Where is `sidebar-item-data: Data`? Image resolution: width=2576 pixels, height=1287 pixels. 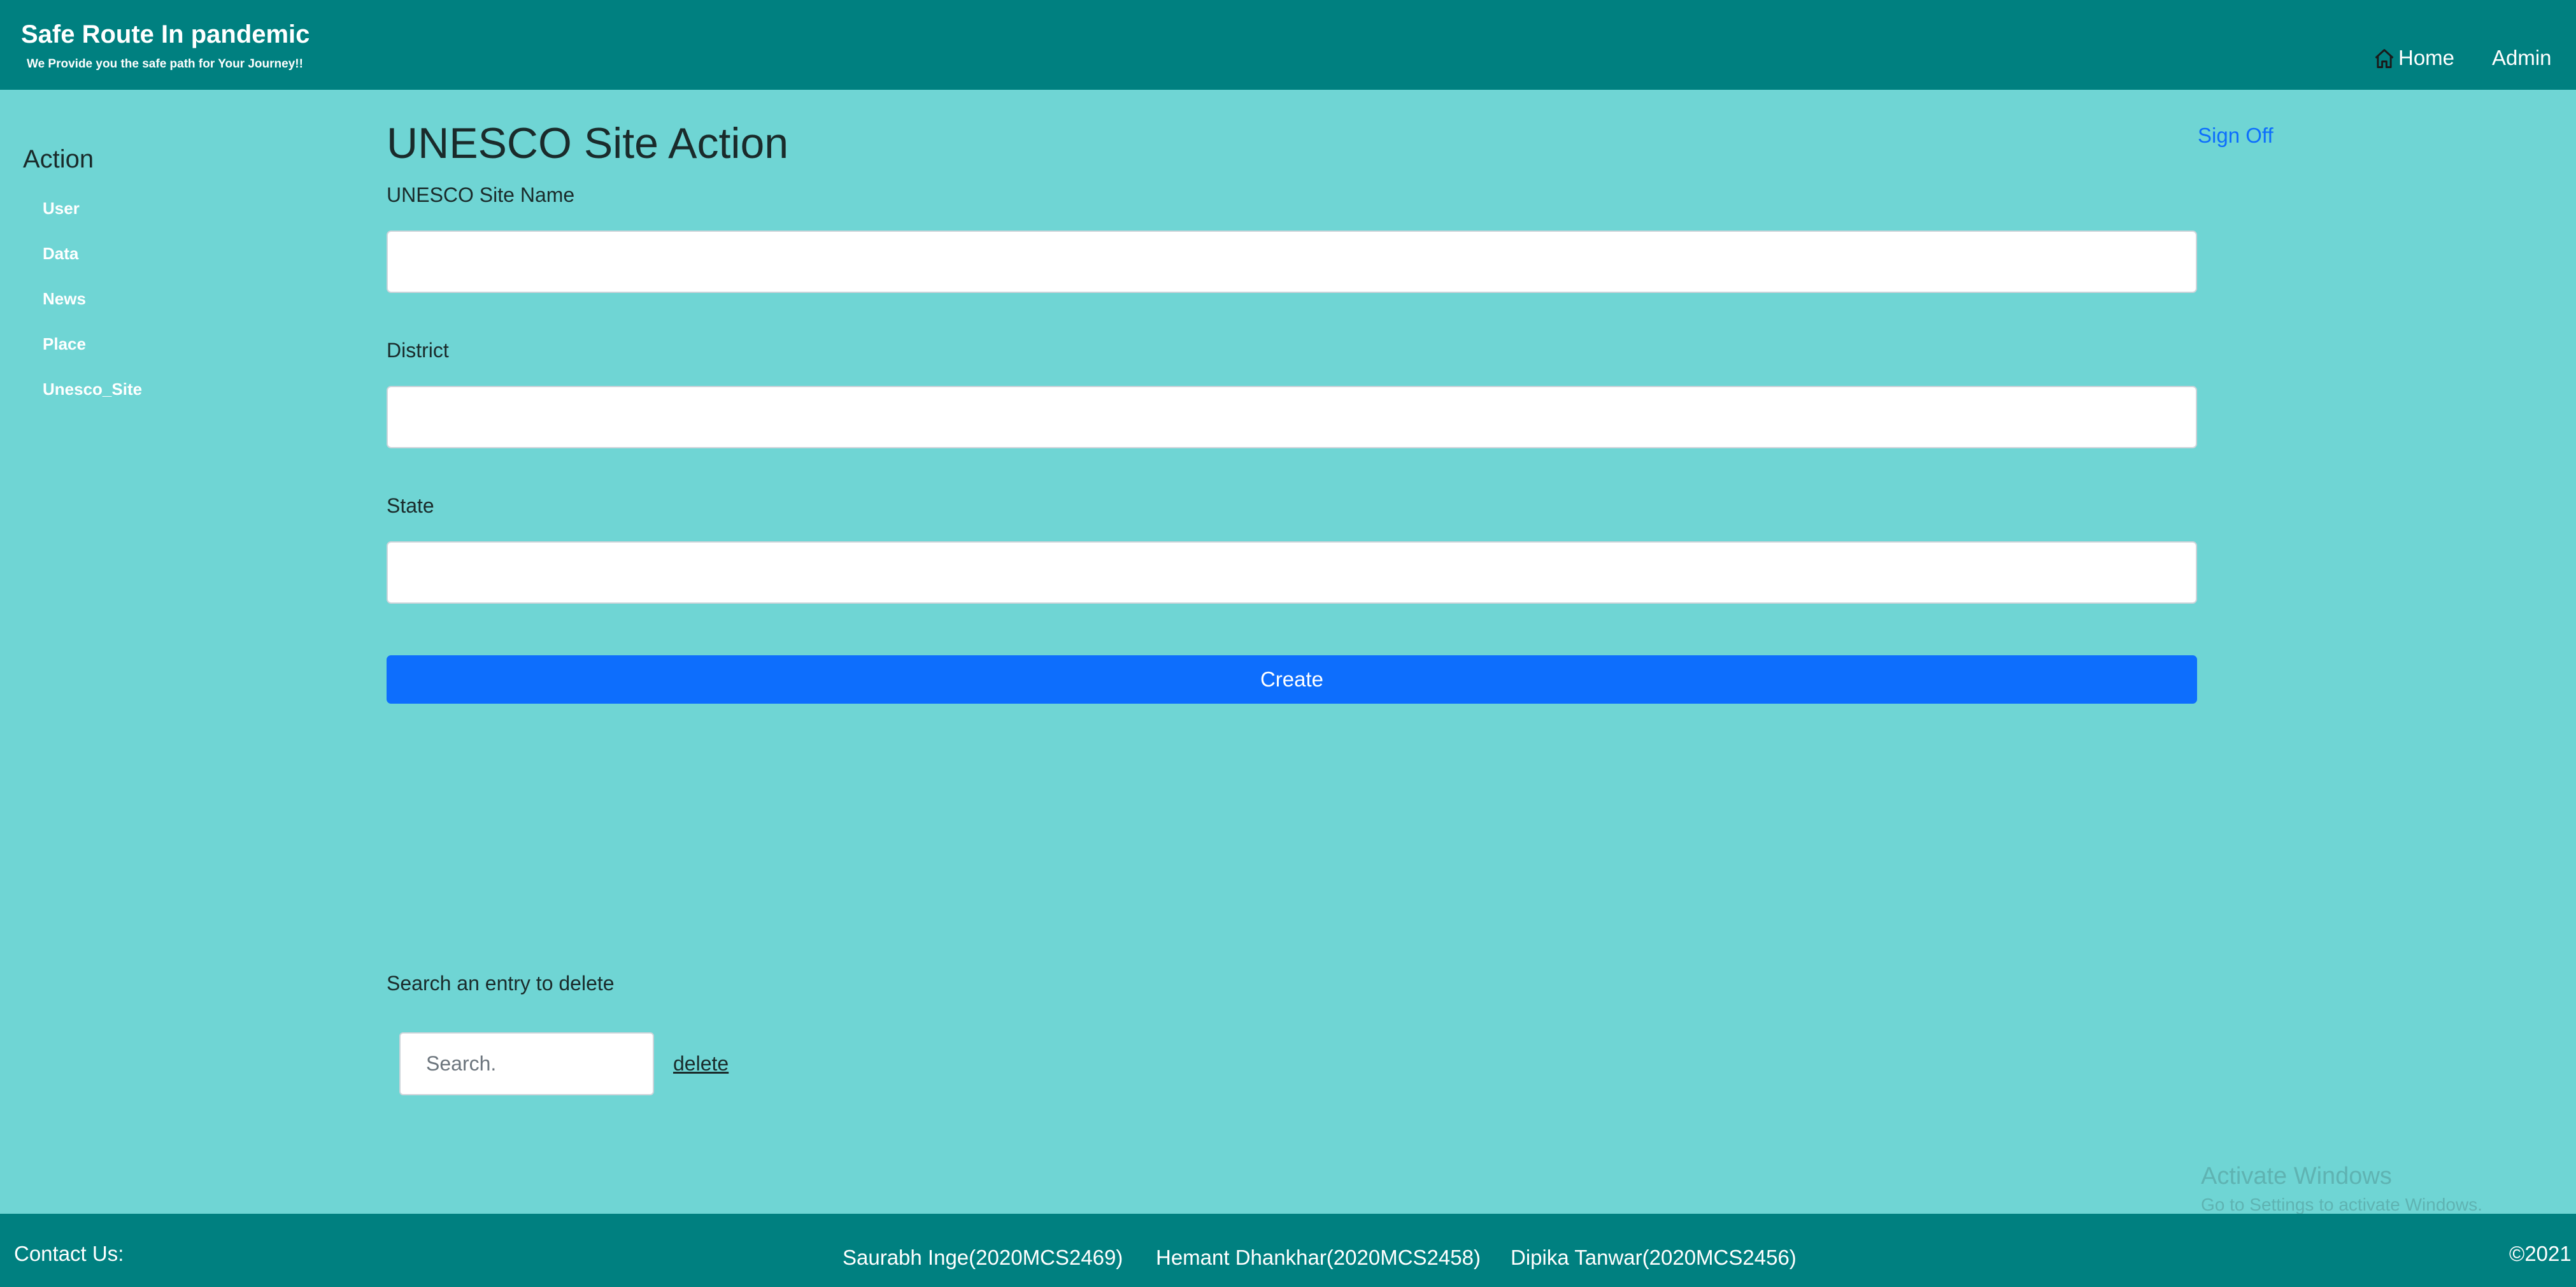
sidebar-item-data: Data is located at coordinates (60, 254).